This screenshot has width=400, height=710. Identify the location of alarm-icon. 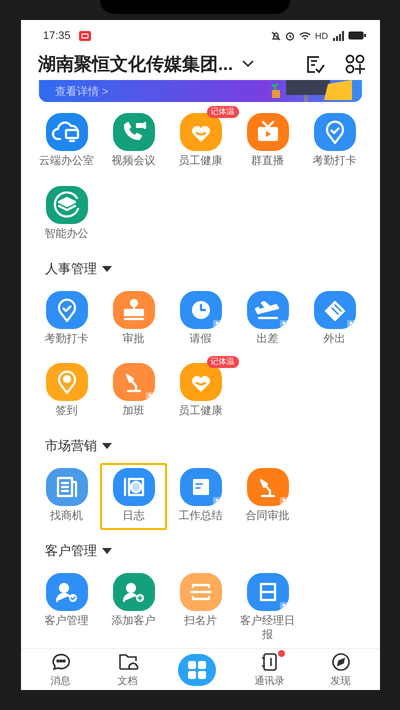
(290, 35).